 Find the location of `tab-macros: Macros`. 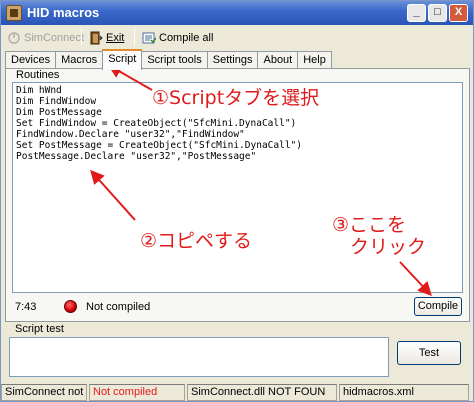

tab-macros: Macros is located at coordinates (79, 60).